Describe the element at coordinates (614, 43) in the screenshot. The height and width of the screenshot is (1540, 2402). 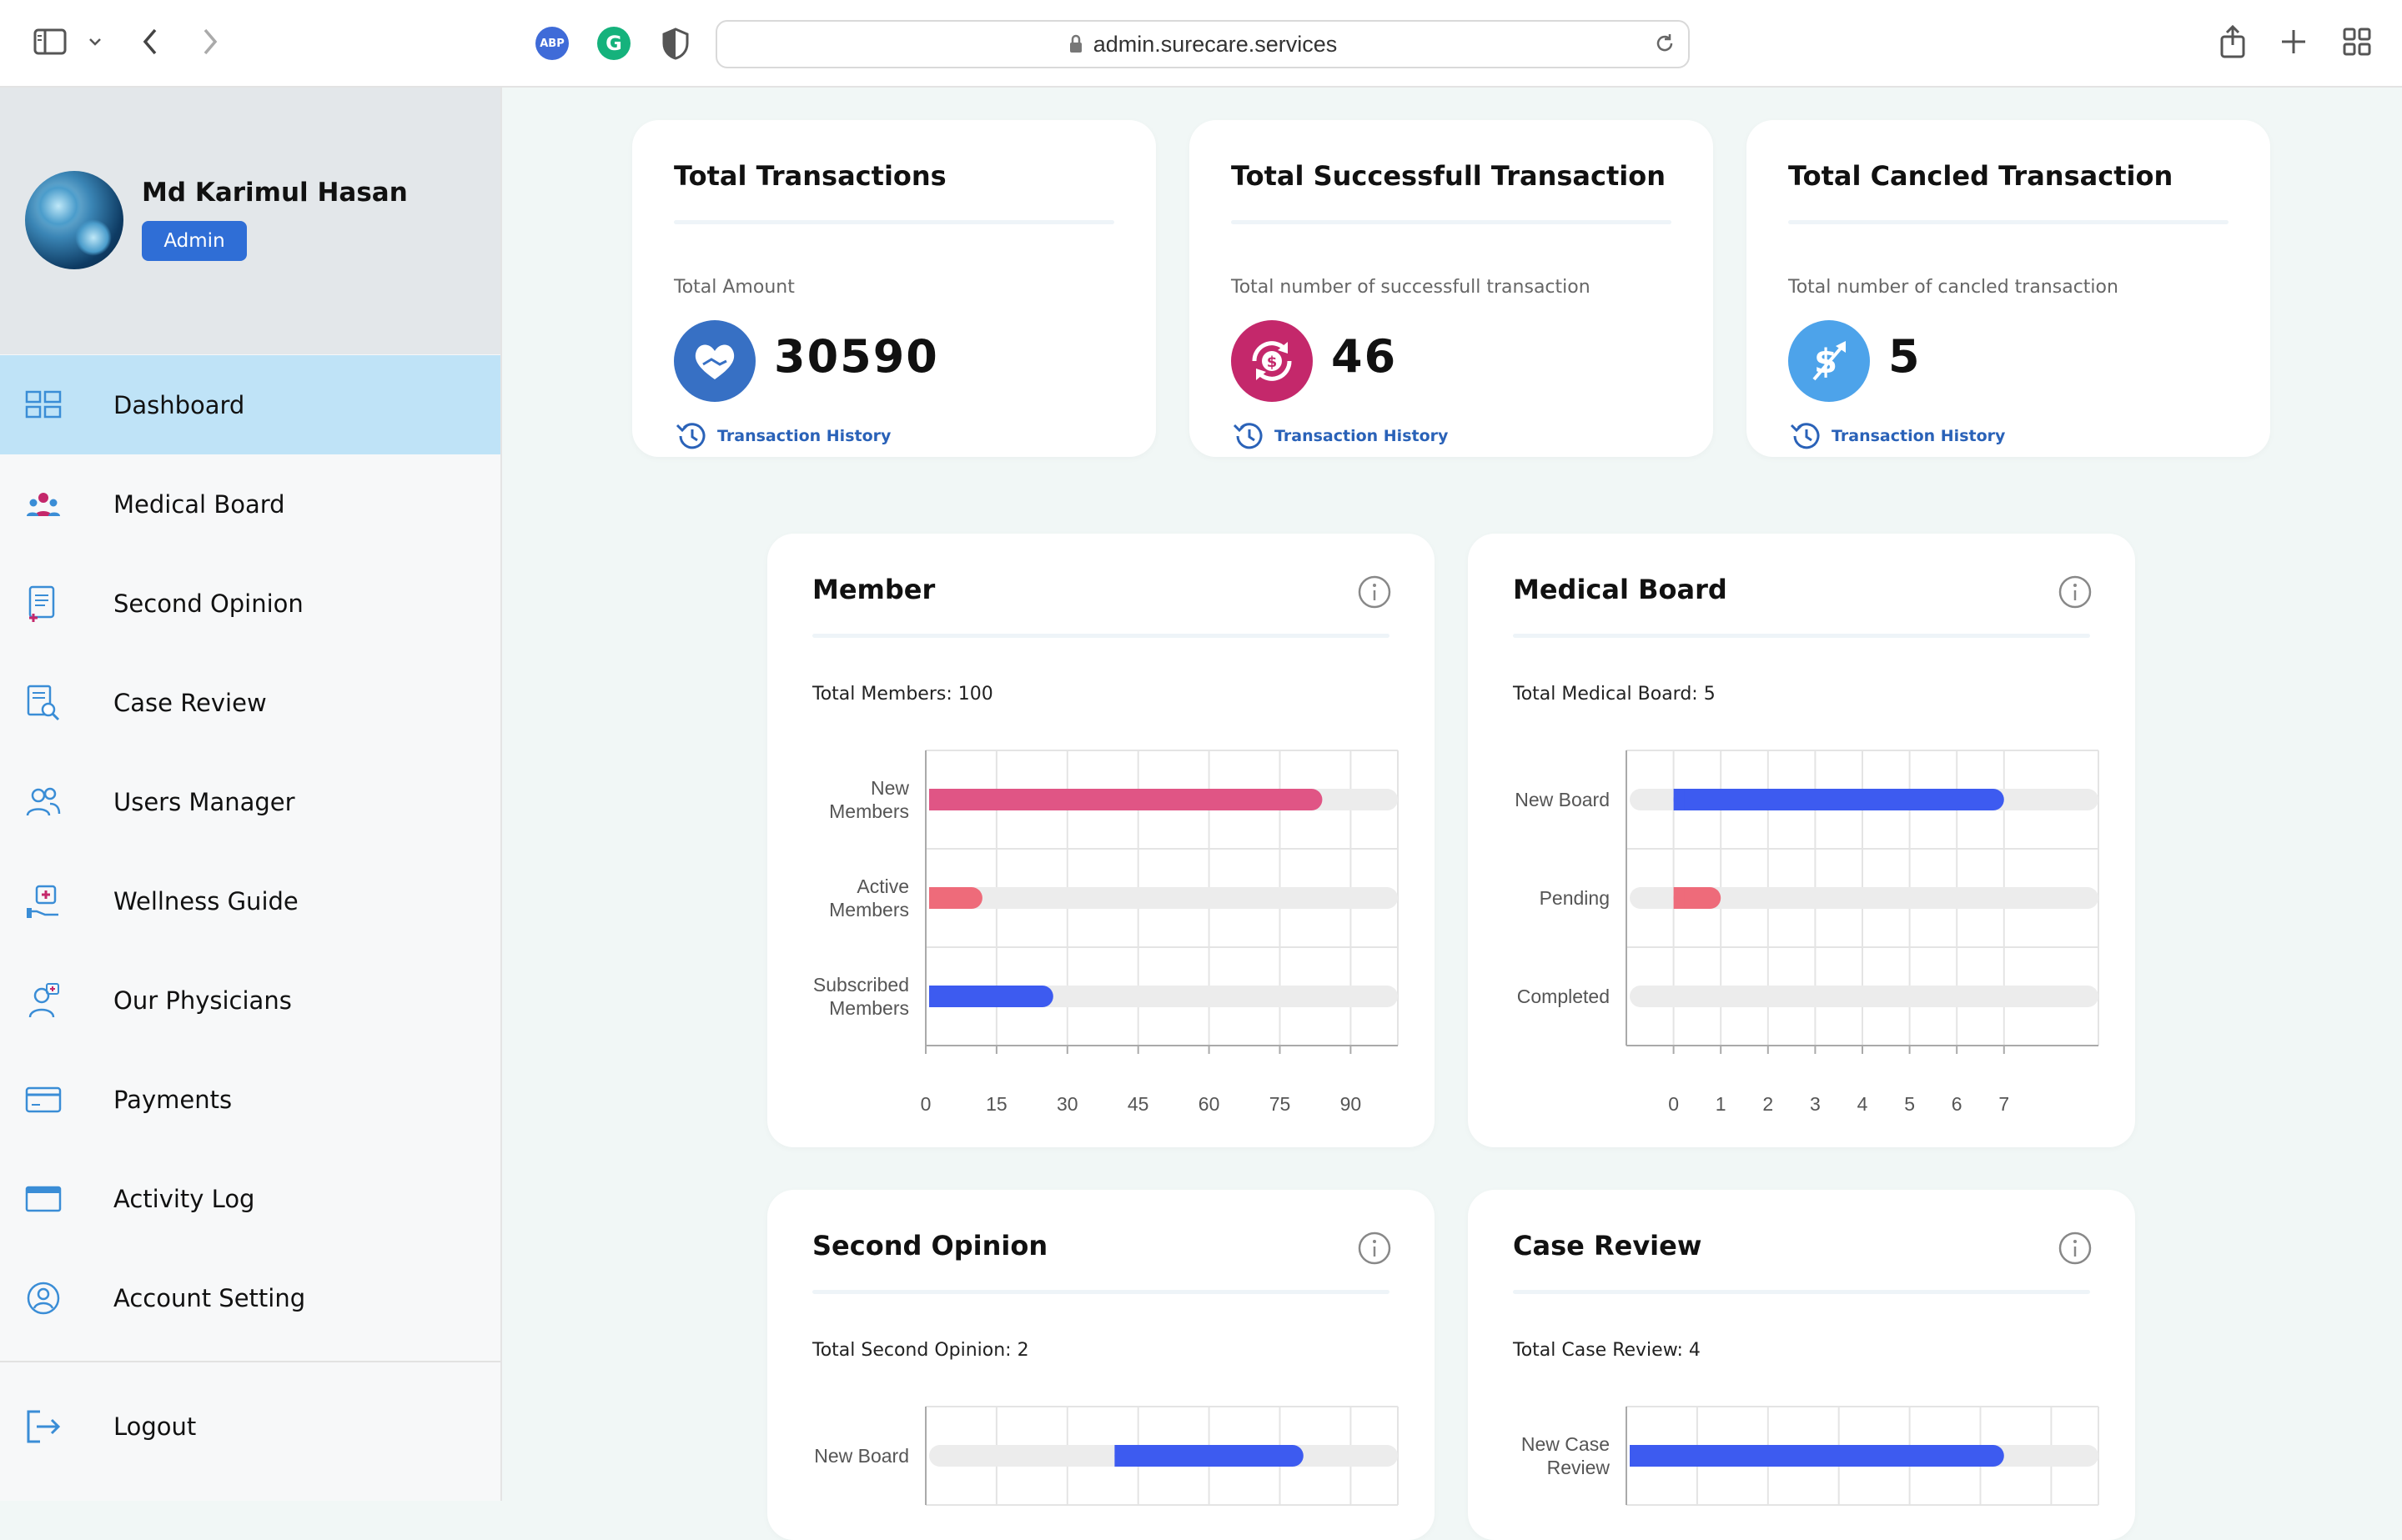
I see `grammarly-extension-icon: G` at that location.